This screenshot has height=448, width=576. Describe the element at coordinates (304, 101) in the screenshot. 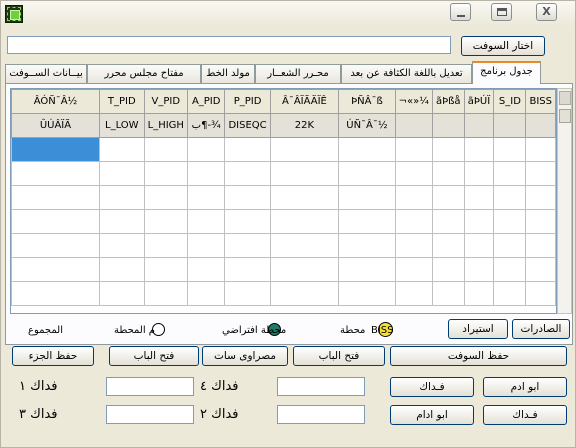

I see `col-header: Â¯ÂÏÃÄÏÊ` at that location.